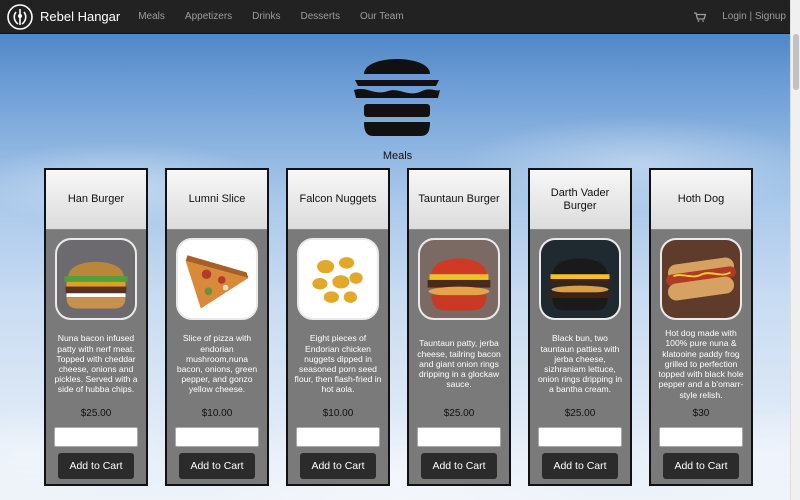 Image resolution: width=800 pixels, height=500 pixels. What do you see at coordinates (459, 279) in the screenshot?
I see `red-burger-photo` at bounding box center [459, 279].